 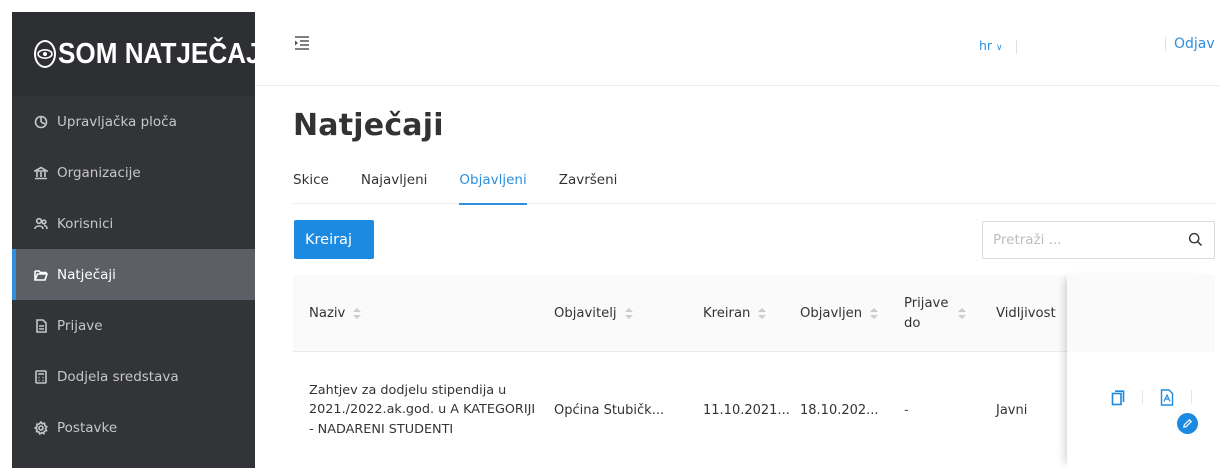 What do you see at coordinates (311, 187) in the screenshot?
I see `tab-skice: Skice` at bounding box center [311, 187].